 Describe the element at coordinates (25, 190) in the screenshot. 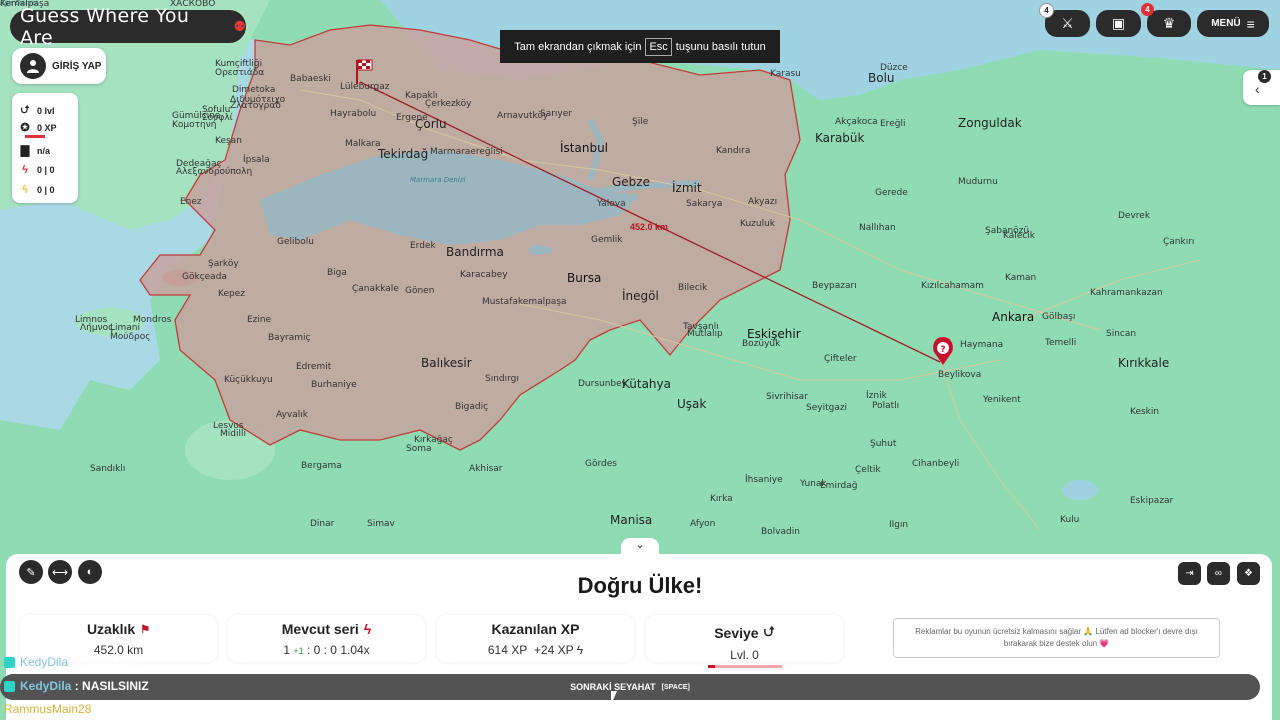

I see `bolt-icon: ϟ` at that location.